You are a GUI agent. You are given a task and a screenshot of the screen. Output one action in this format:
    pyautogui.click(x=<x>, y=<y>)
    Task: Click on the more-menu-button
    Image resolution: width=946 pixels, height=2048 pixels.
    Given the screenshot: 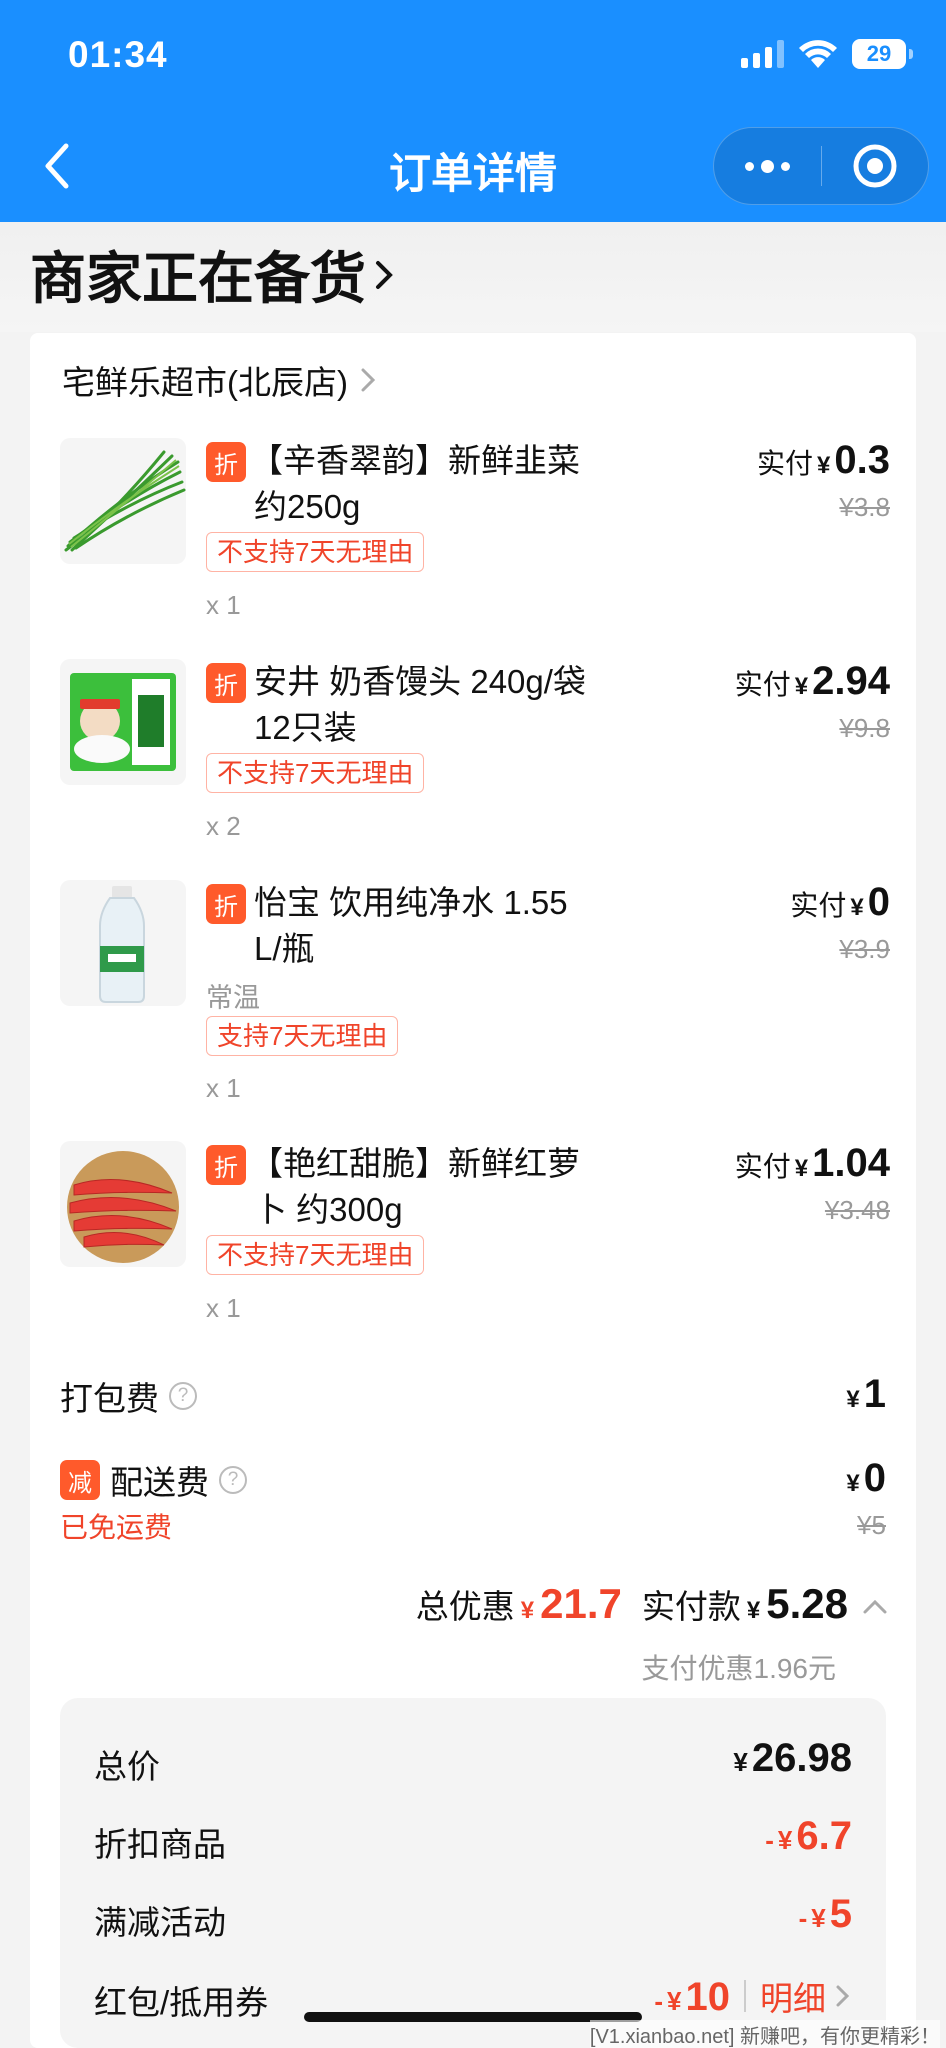 What is the action you would take?
    pyautogui.click(x=767, y=166)
    